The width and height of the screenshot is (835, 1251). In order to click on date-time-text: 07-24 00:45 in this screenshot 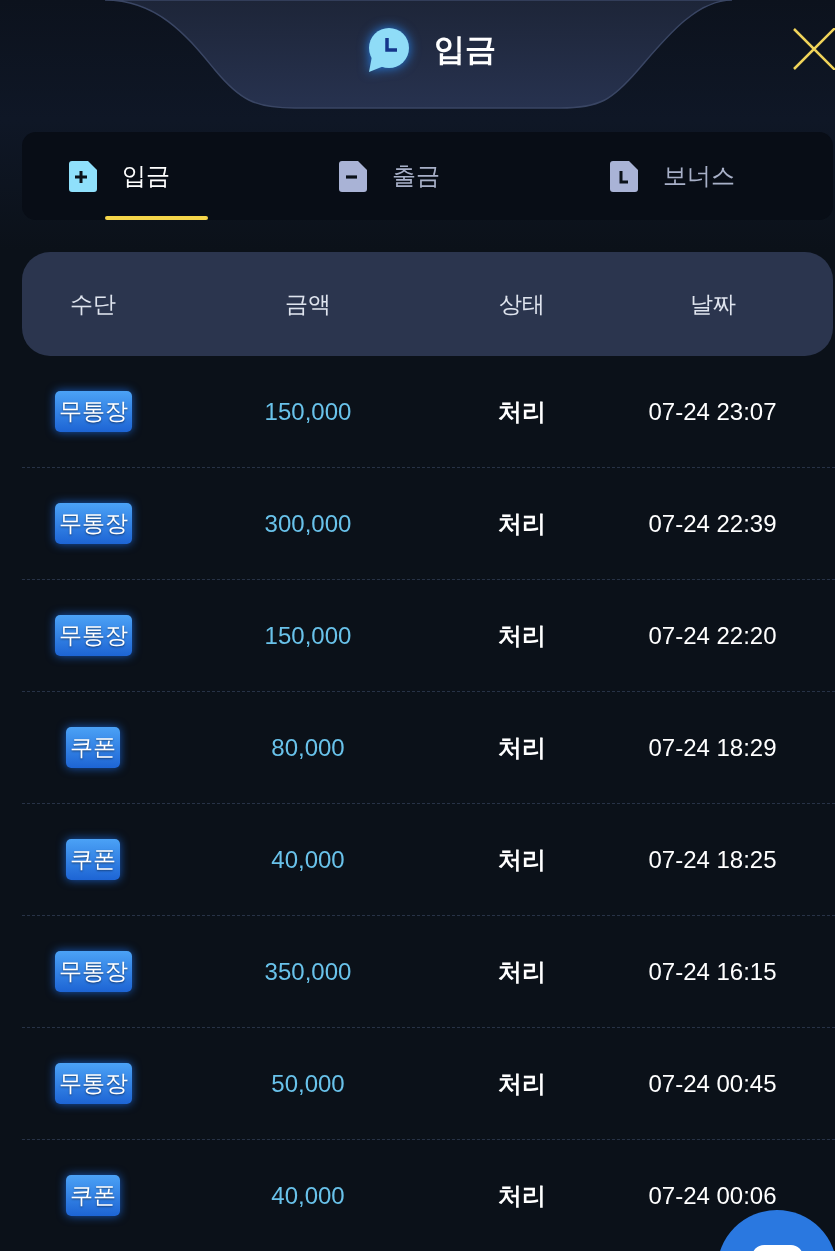, I will do `click(712, 1083)`.